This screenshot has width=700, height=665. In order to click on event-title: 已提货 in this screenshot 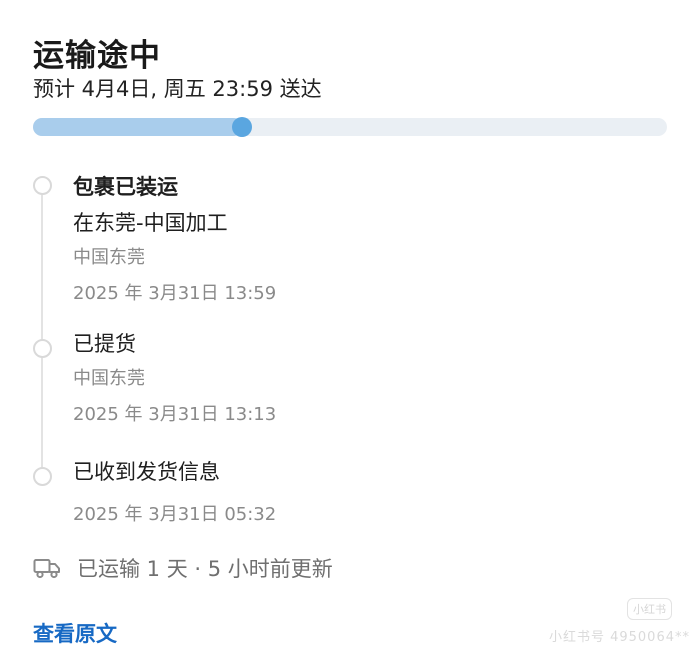, I will do `click(104, 344)`.